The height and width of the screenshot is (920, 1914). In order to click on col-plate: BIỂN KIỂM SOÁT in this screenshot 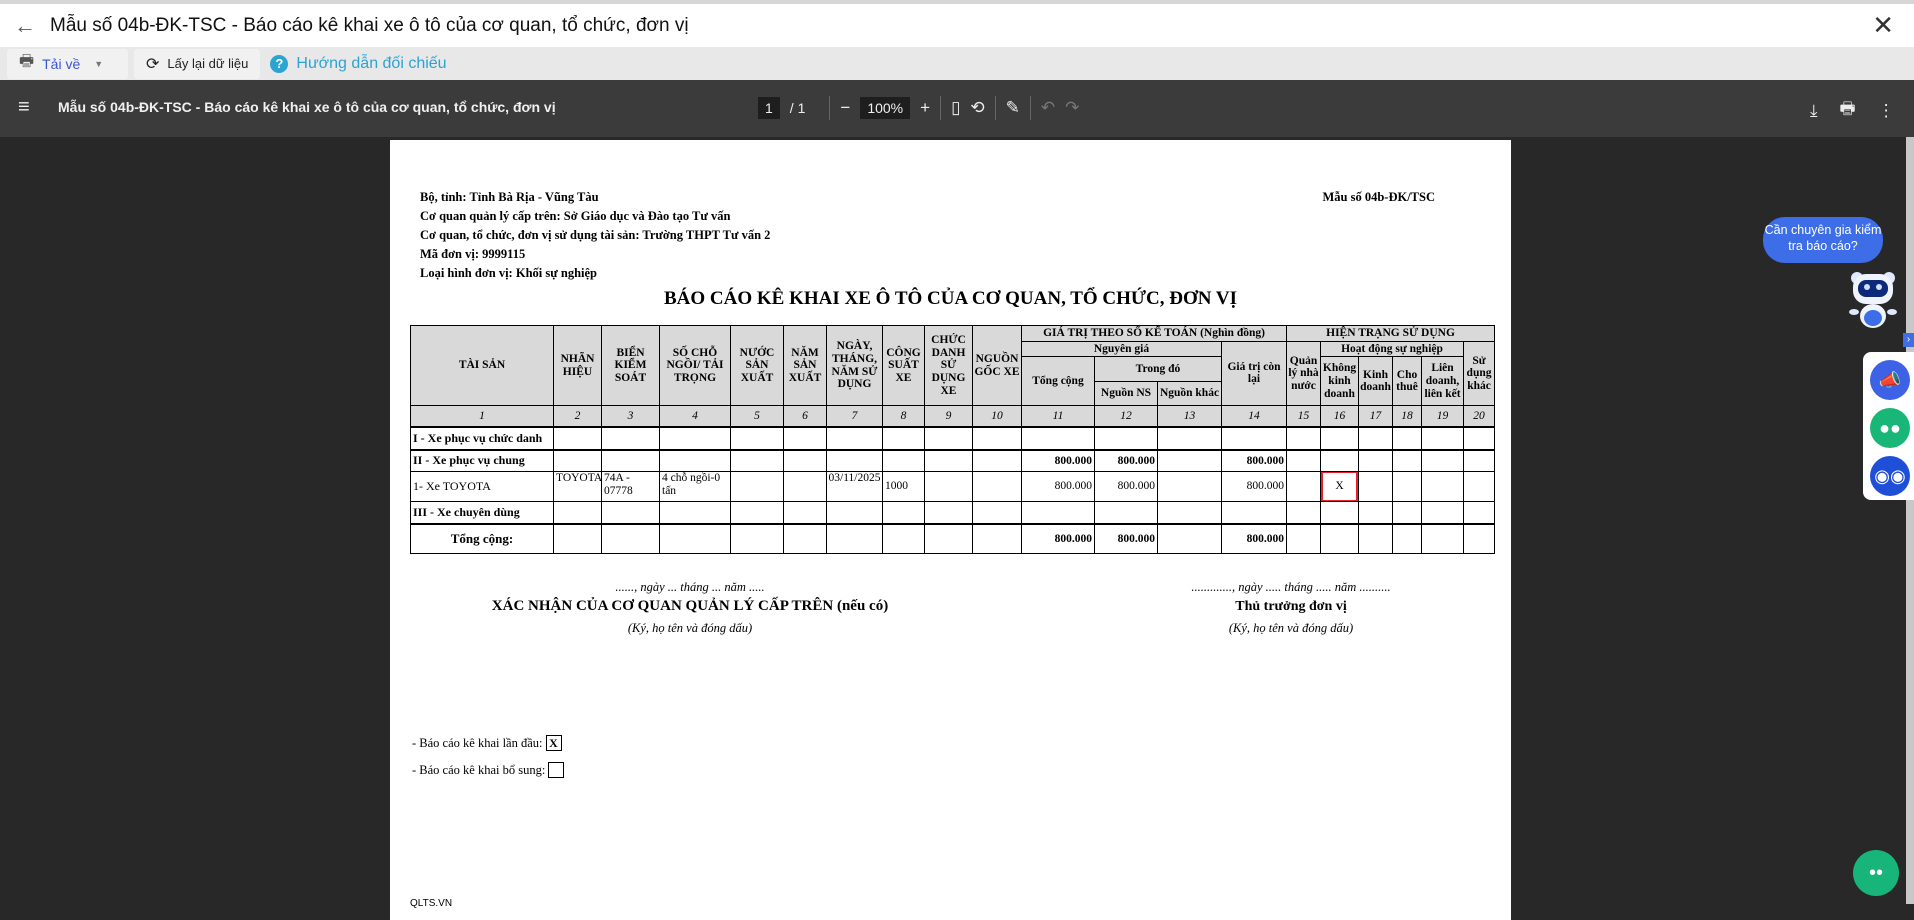, I will do `click(630, 365)`.